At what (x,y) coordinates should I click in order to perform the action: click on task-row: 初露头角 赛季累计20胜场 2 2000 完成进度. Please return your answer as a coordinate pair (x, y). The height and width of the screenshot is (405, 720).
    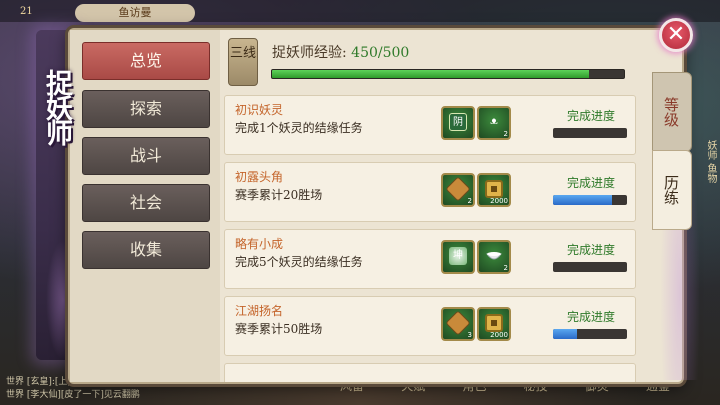
    Looking at the image, I should click on (430, 192).